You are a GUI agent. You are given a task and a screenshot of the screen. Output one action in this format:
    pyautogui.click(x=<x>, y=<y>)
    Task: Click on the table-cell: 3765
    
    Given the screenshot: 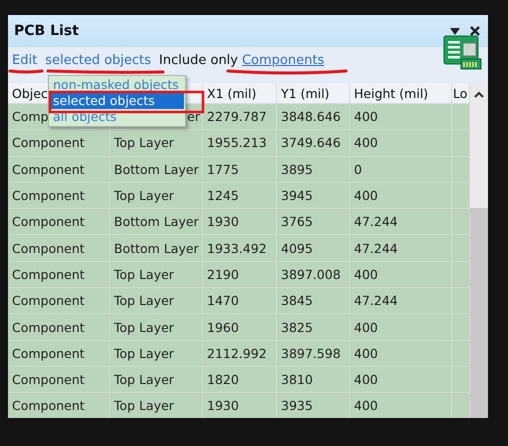 What is the action you would take?
    pyautogui.click(x=313, y=222)
    